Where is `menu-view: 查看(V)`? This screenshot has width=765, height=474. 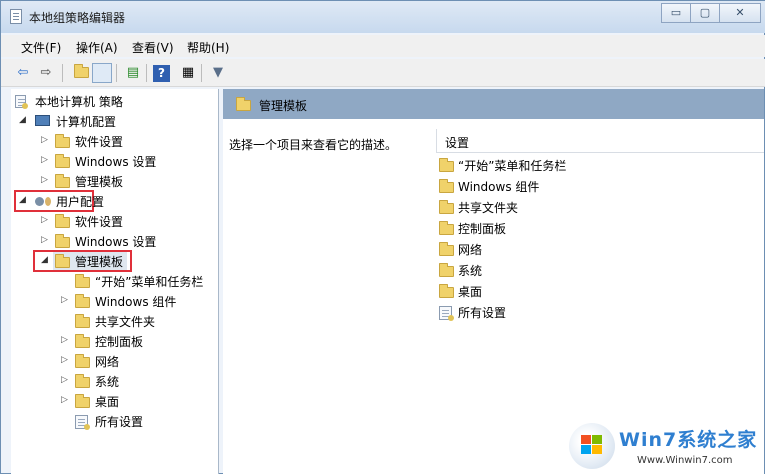 menu-view: 查看(V) is located at coordinates (153, 47).